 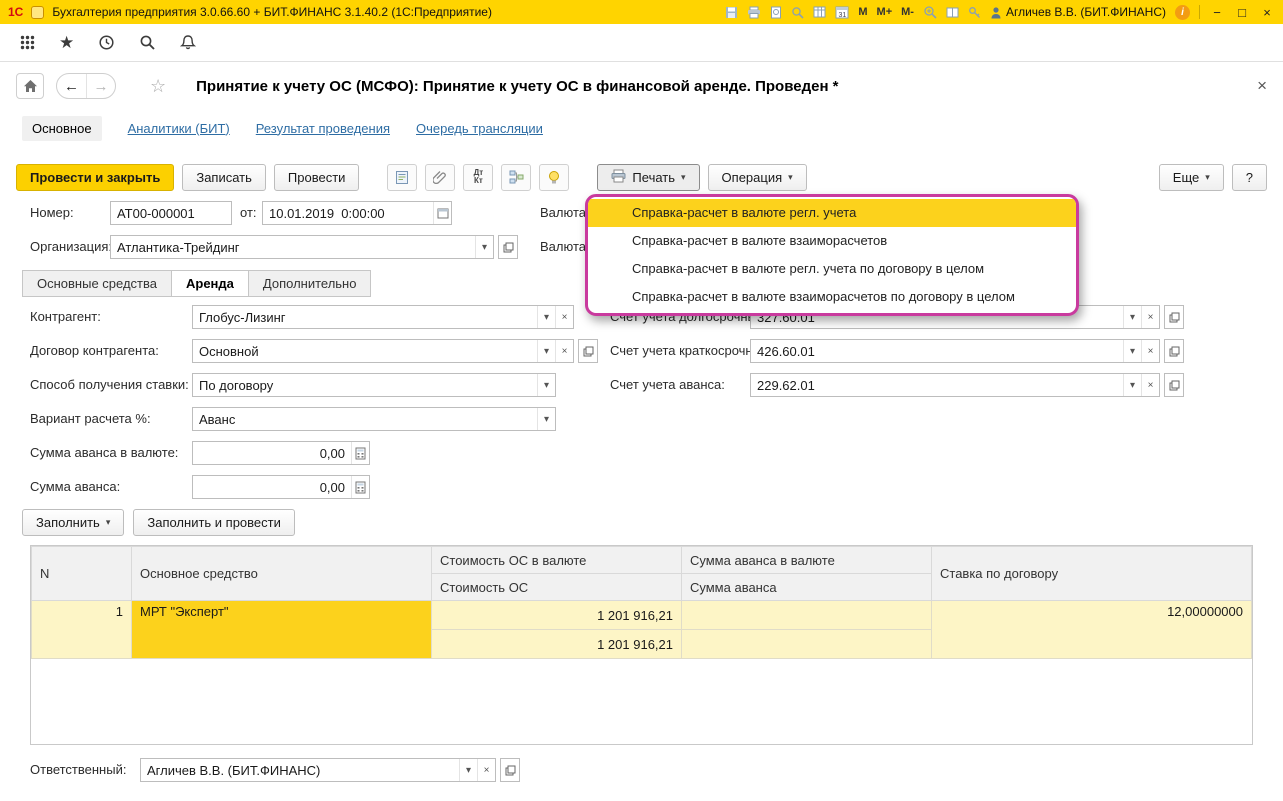 What do you see at coordinates (1262, 86) in the screenshot?
I see `form-close-icon: ×` at bounding box center [1262, 86].